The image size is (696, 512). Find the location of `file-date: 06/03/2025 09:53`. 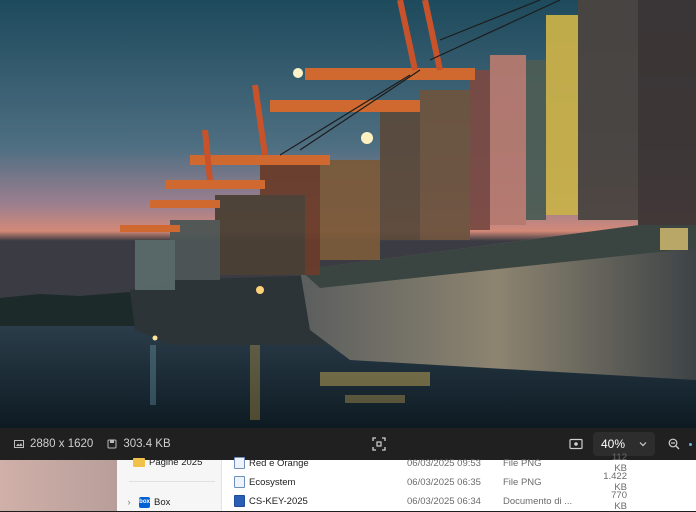

file-date: 06/03/2025 09:53 is located at coordinates (444, 463).